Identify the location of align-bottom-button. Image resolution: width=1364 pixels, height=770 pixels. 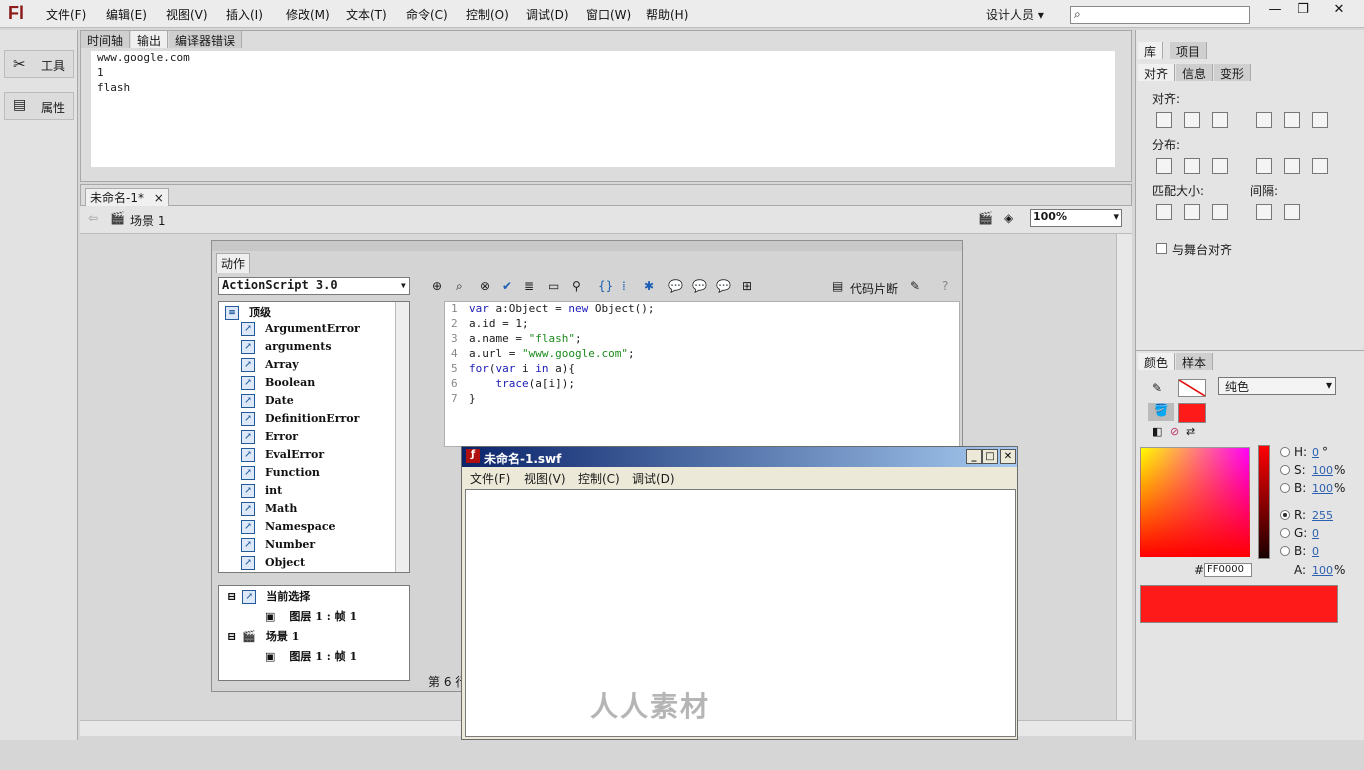
(1320, 120).